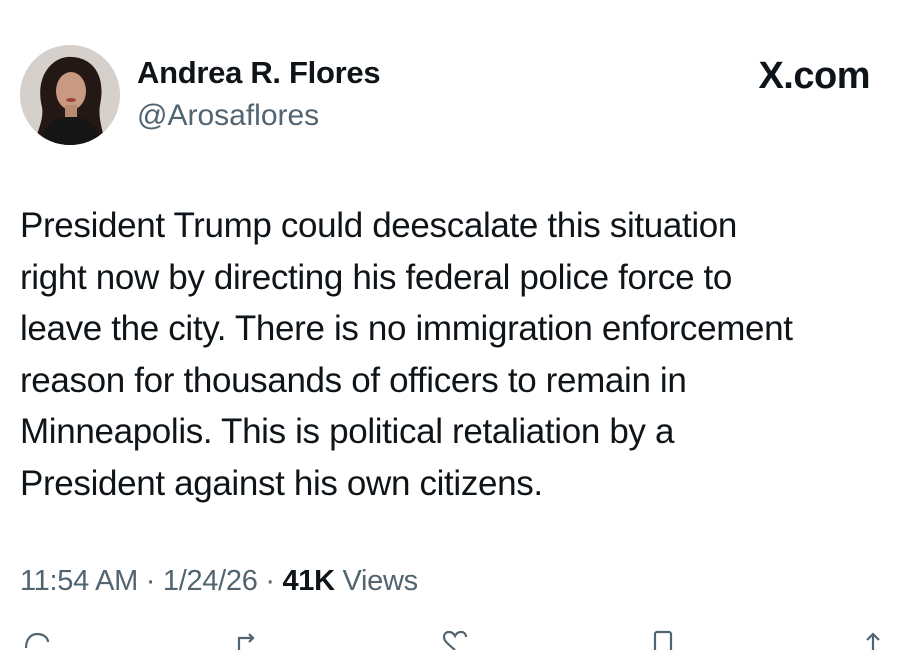  What do you see at coordinates (814, 76) in the screenshot?
I see `brand-logo: X.com` at bounding box center [814, 76].